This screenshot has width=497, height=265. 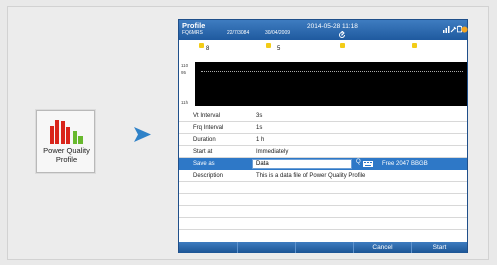 What do you see at coordinates (185, 65) in the screenshot?
I see `chart-axis-top: 110` at bounding box center [185, 65].